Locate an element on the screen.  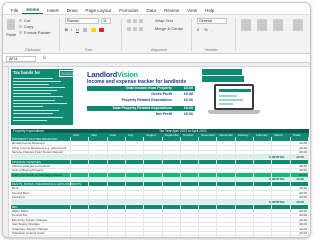
tax-bands-title: Tax bands for is located at coordinates (27, 72).